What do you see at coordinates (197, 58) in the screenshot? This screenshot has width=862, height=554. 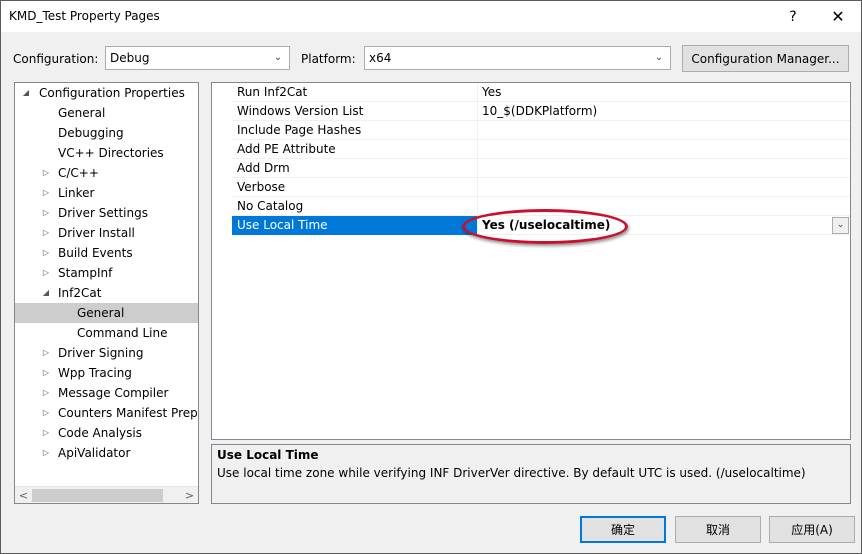 I see `configuration-dropdown: Debug ⌄` at bounding box center [197, 58].